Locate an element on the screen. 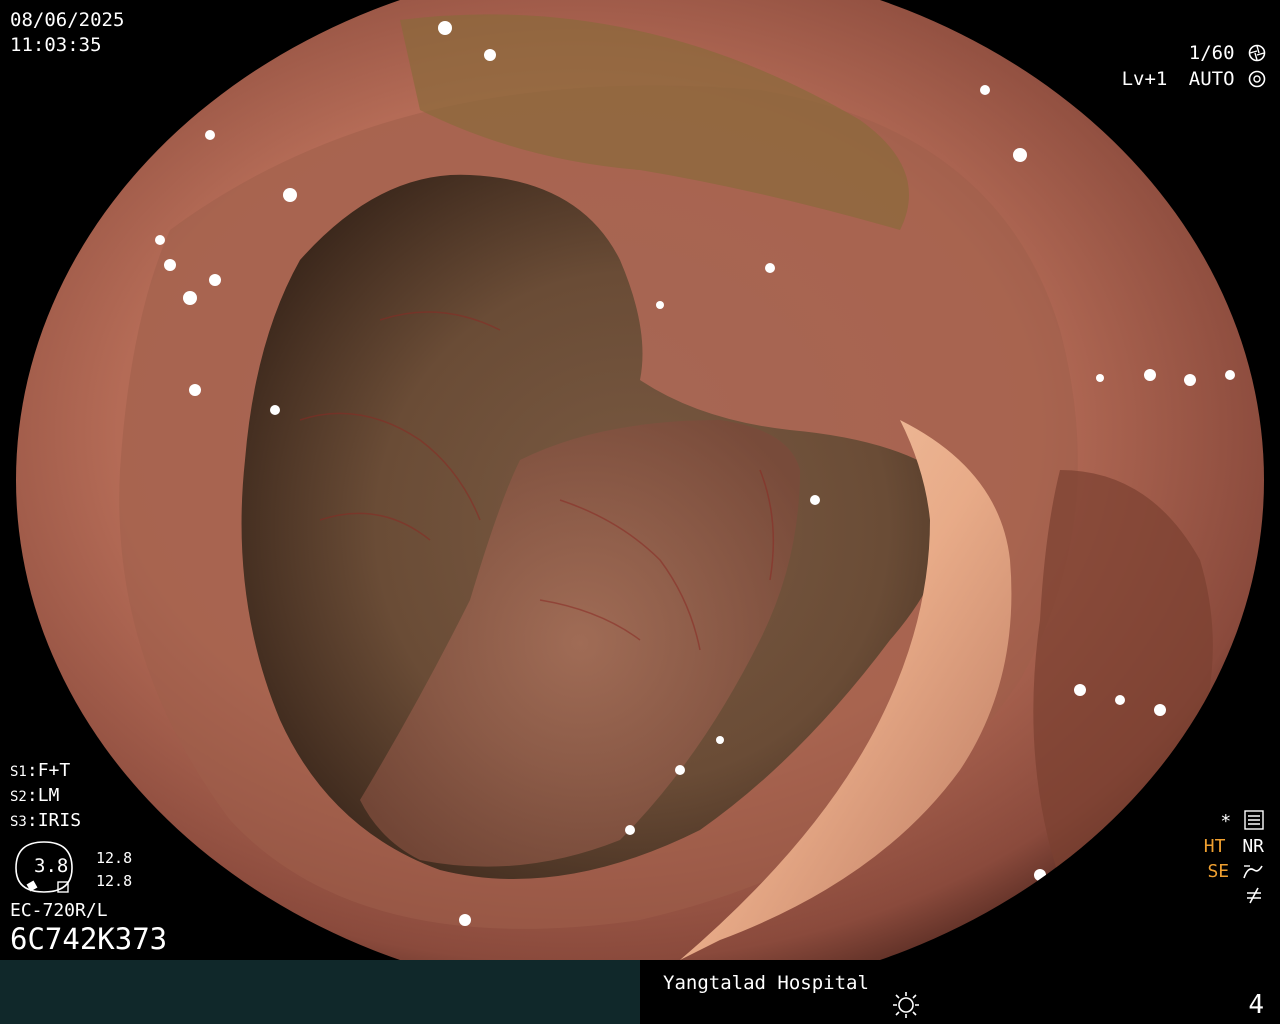 This screenshot has width=1280, height=1024. shutter-readout: 1/60 is located at coordinates (1227, 53).